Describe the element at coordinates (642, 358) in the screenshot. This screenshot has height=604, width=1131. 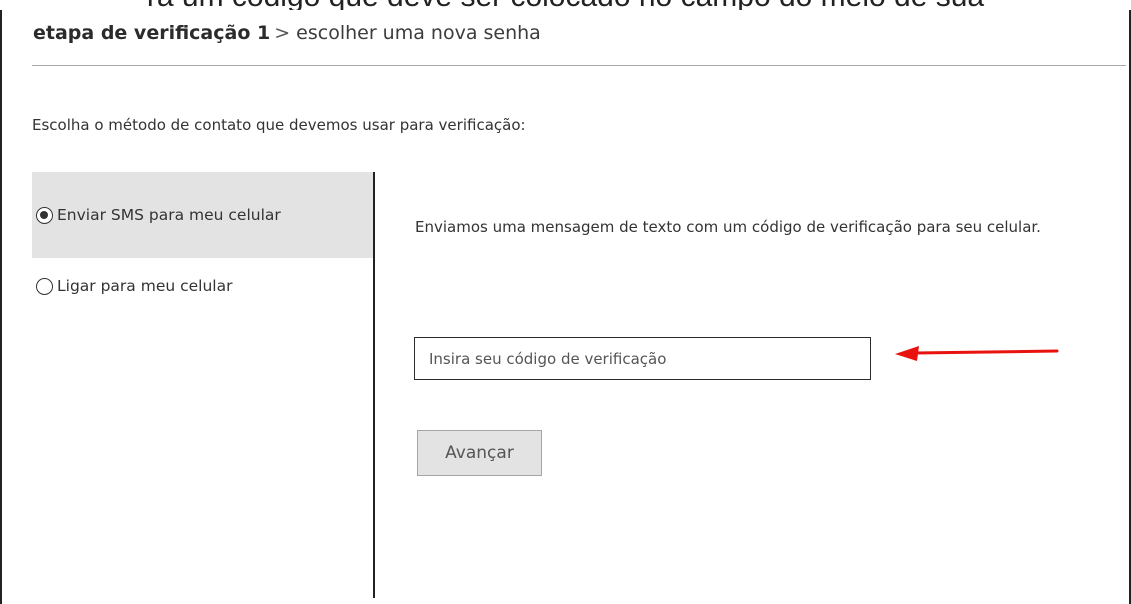
I see `verification-code-input` at that location.